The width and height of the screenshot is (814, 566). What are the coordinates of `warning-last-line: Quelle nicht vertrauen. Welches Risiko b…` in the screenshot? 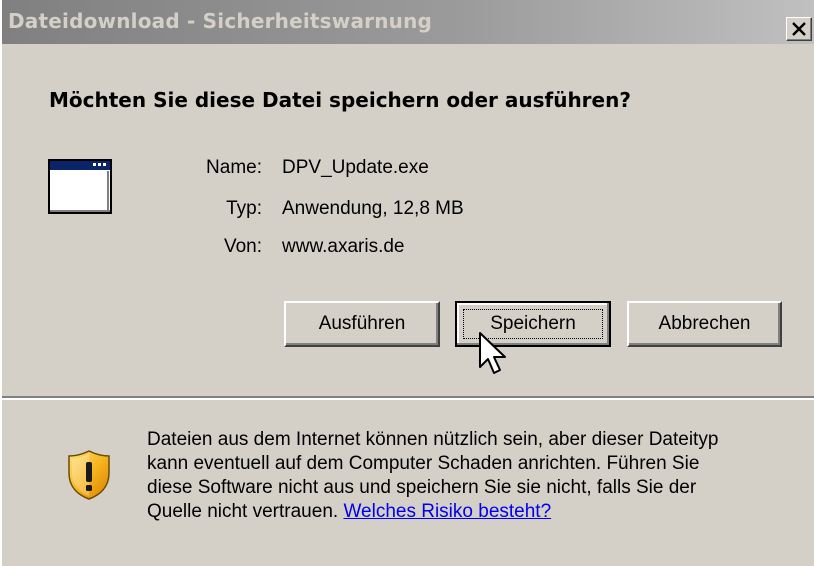 It's located at (477, 512).